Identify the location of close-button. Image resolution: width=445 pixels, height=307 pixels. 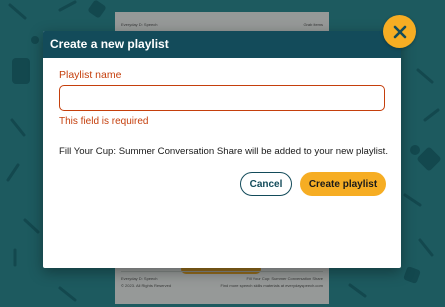
(399, 31).